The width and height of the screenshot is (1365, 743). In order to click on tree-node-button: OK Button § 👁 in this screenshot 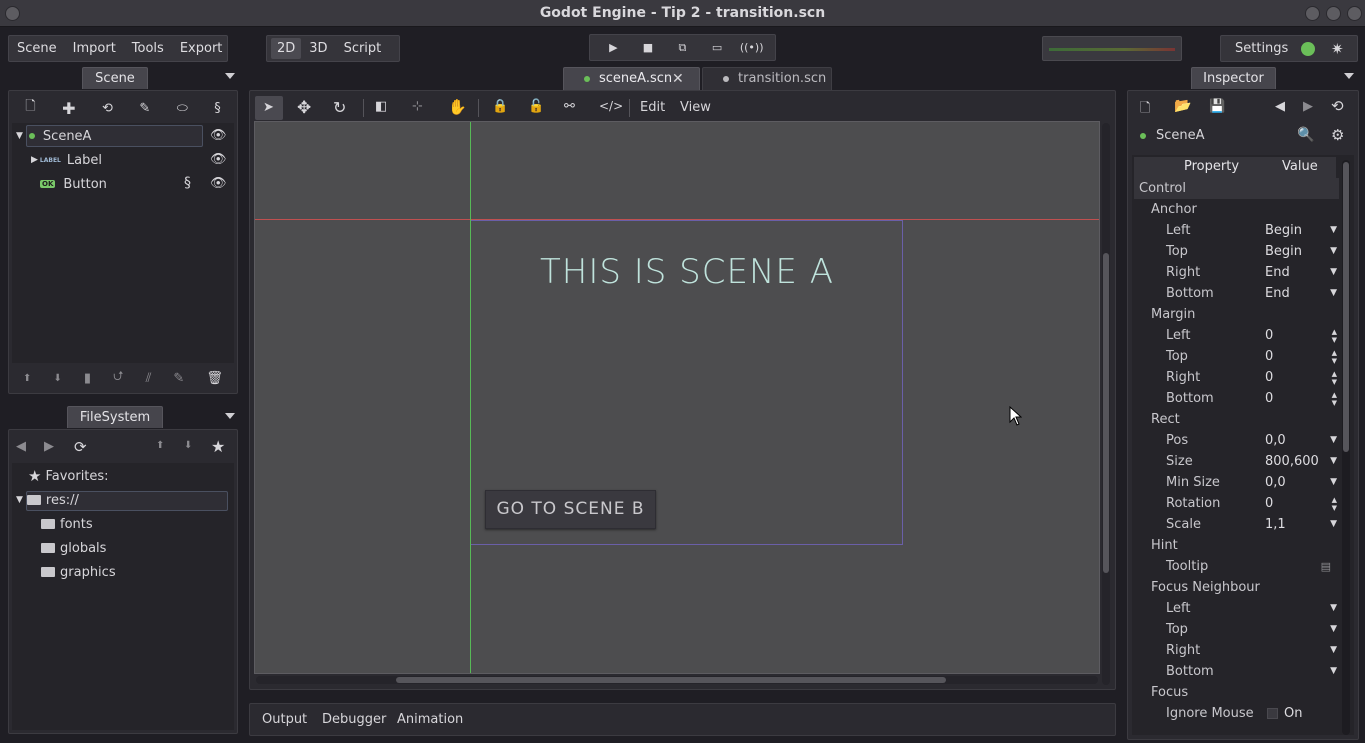, I will do `click(124, 184)`.